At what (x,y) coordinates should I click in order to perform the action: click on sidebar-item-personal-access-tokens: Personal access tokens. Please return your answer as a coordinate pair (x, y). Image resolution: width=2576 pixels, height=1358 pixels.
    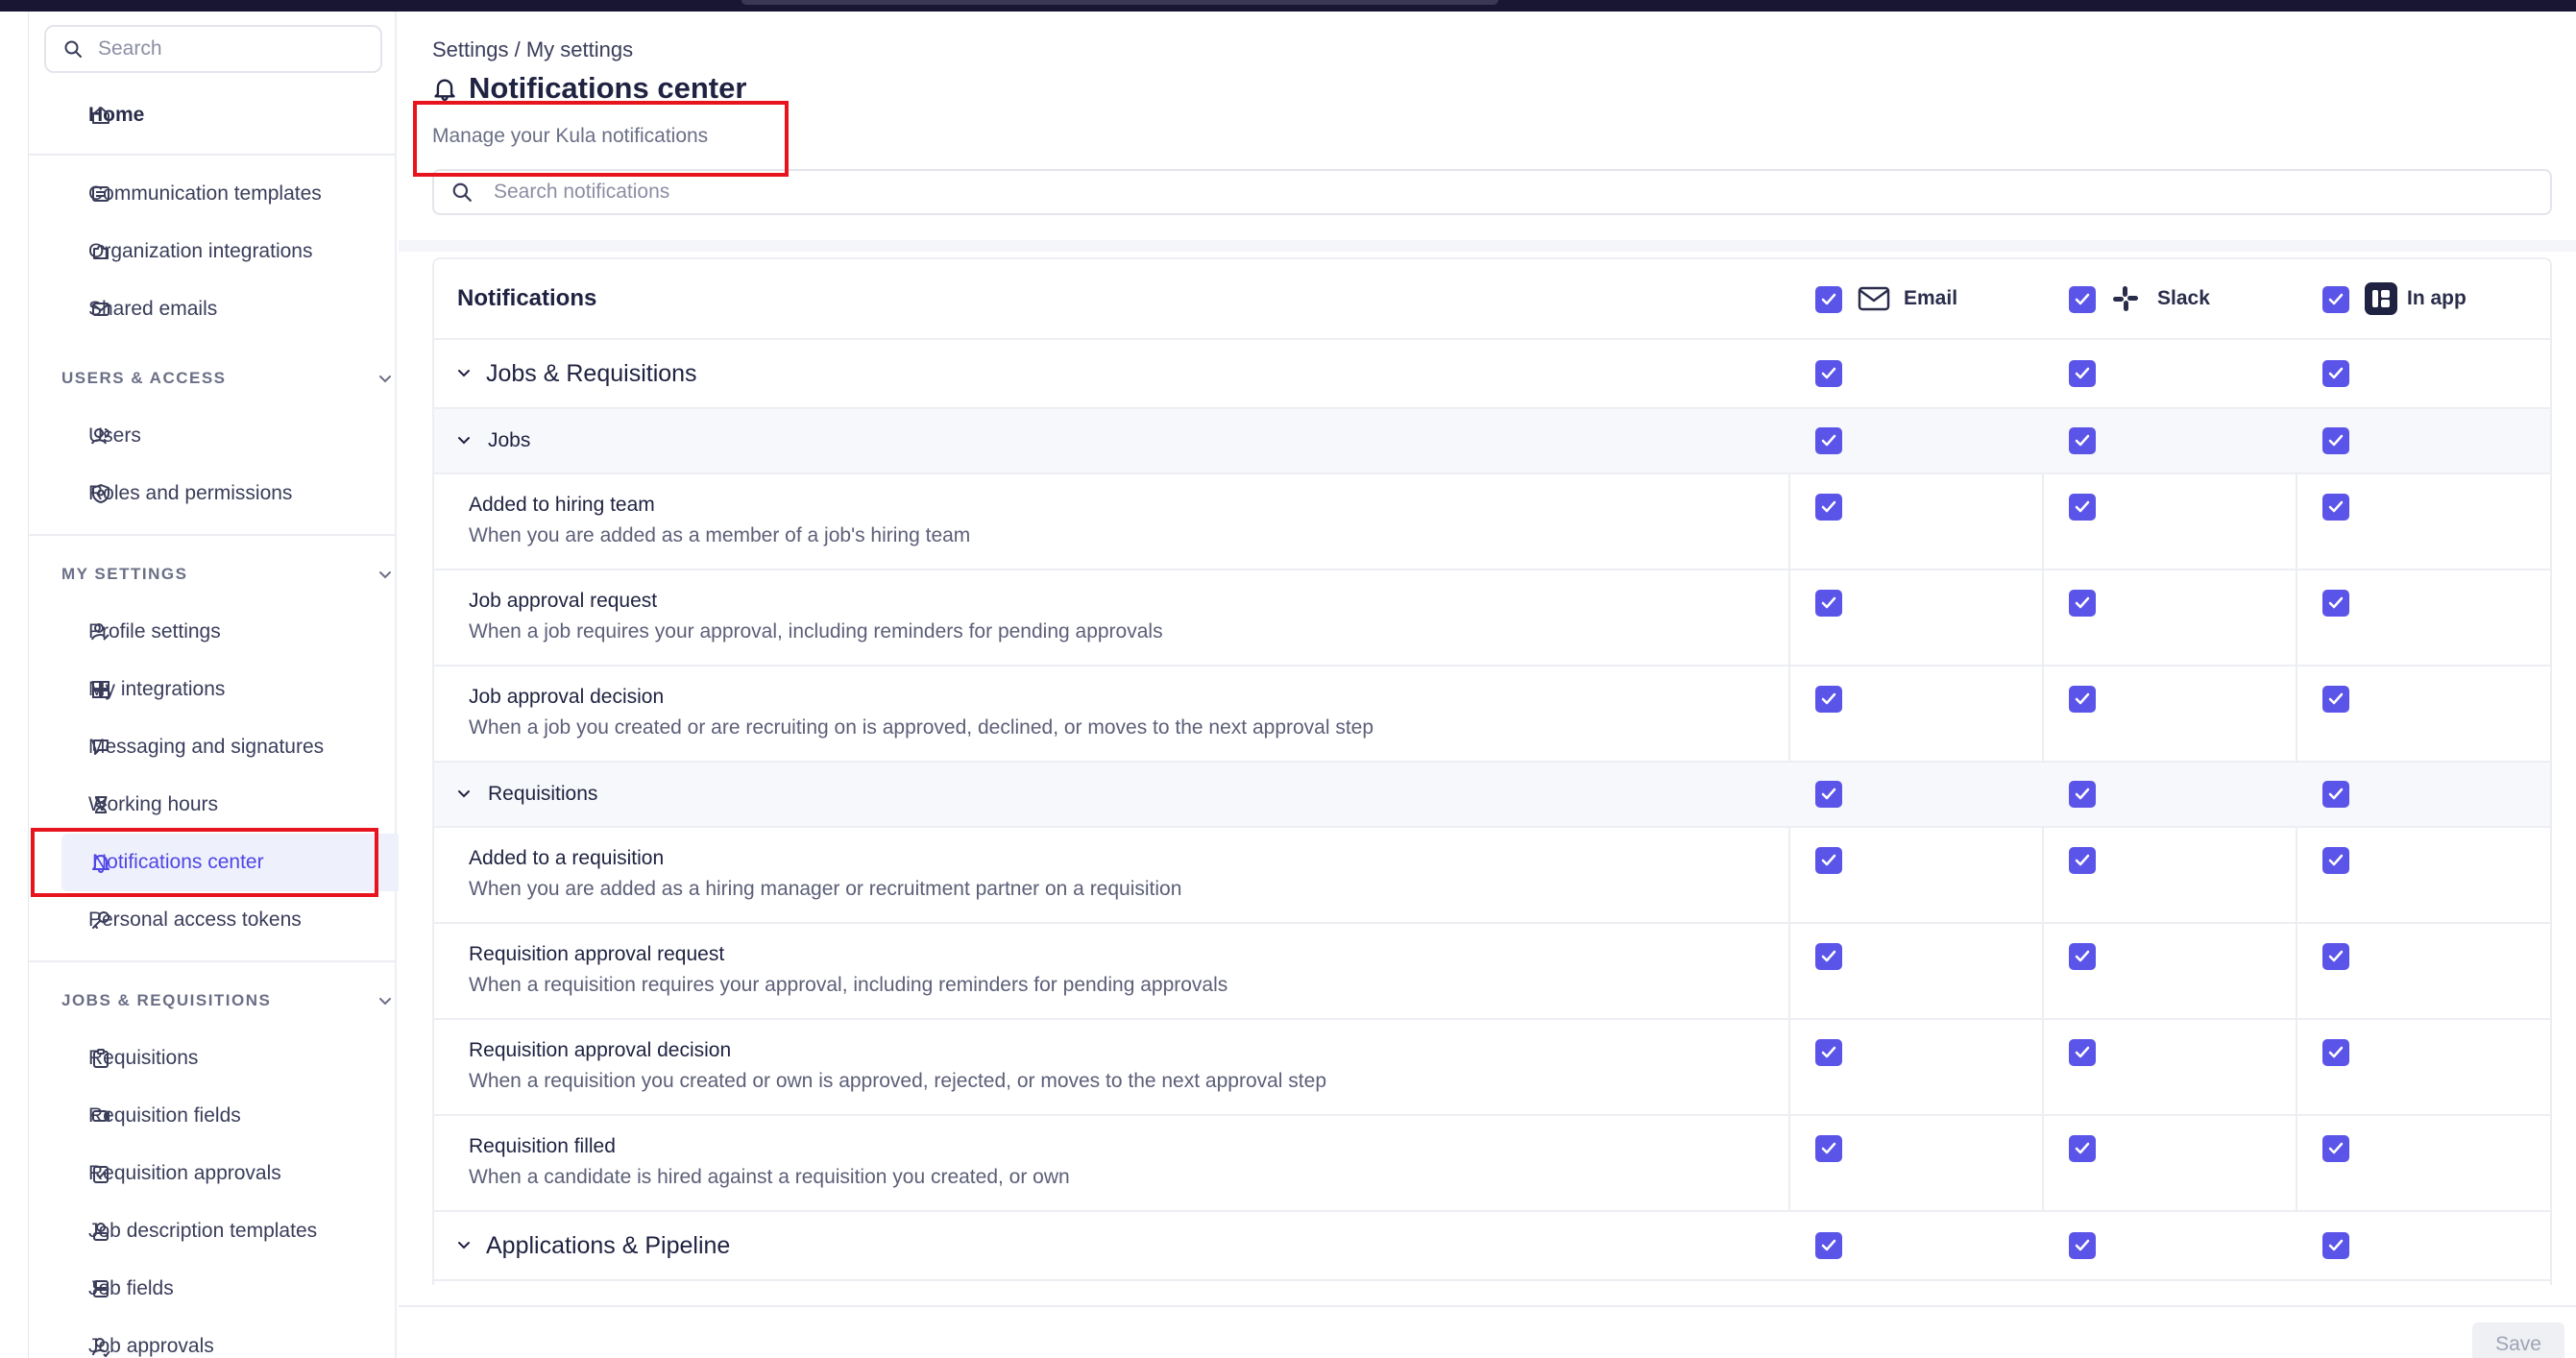
    Looking at the image, I should click on (221, 920).